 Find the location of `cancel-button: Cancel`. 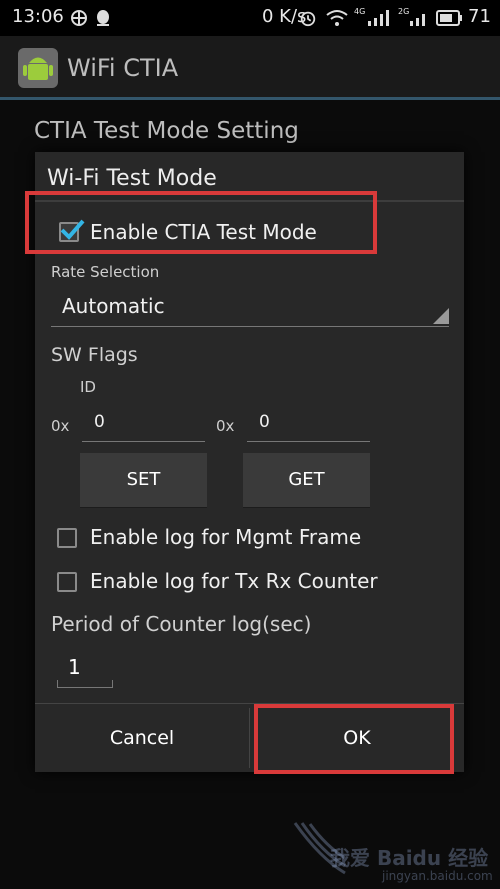

cancel-button: Cancel is located at coordinates (142, 738).